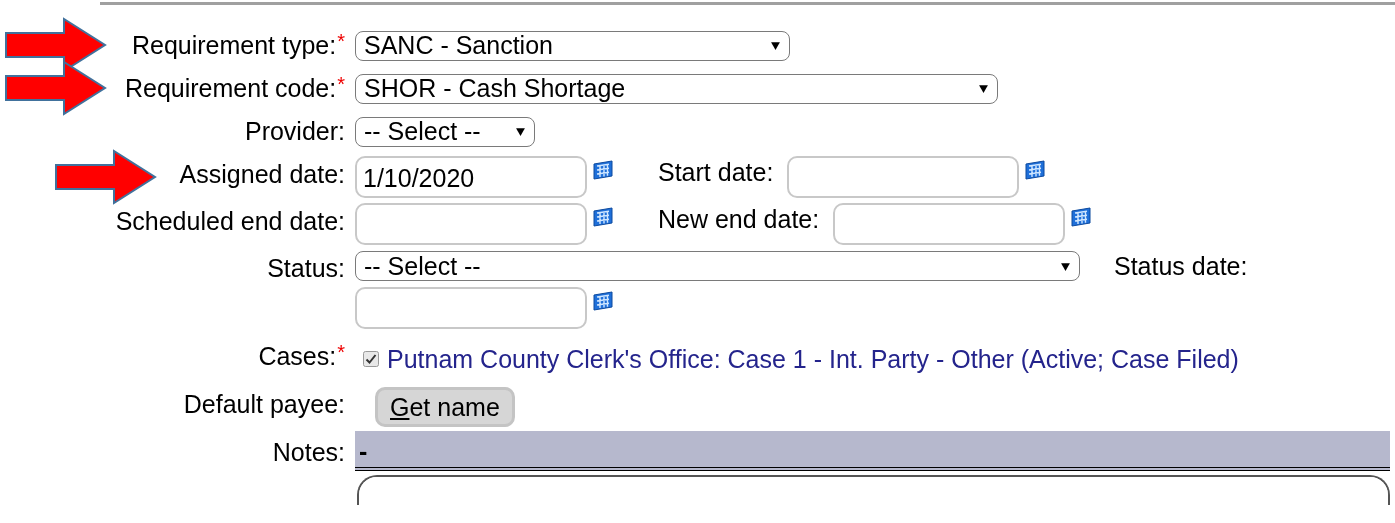 The height and width of the screenshot is (523, 1395). Describe the element at coordinates (471, 176) in the screenshot. I see `date-field: 1/10/2020` at that location.